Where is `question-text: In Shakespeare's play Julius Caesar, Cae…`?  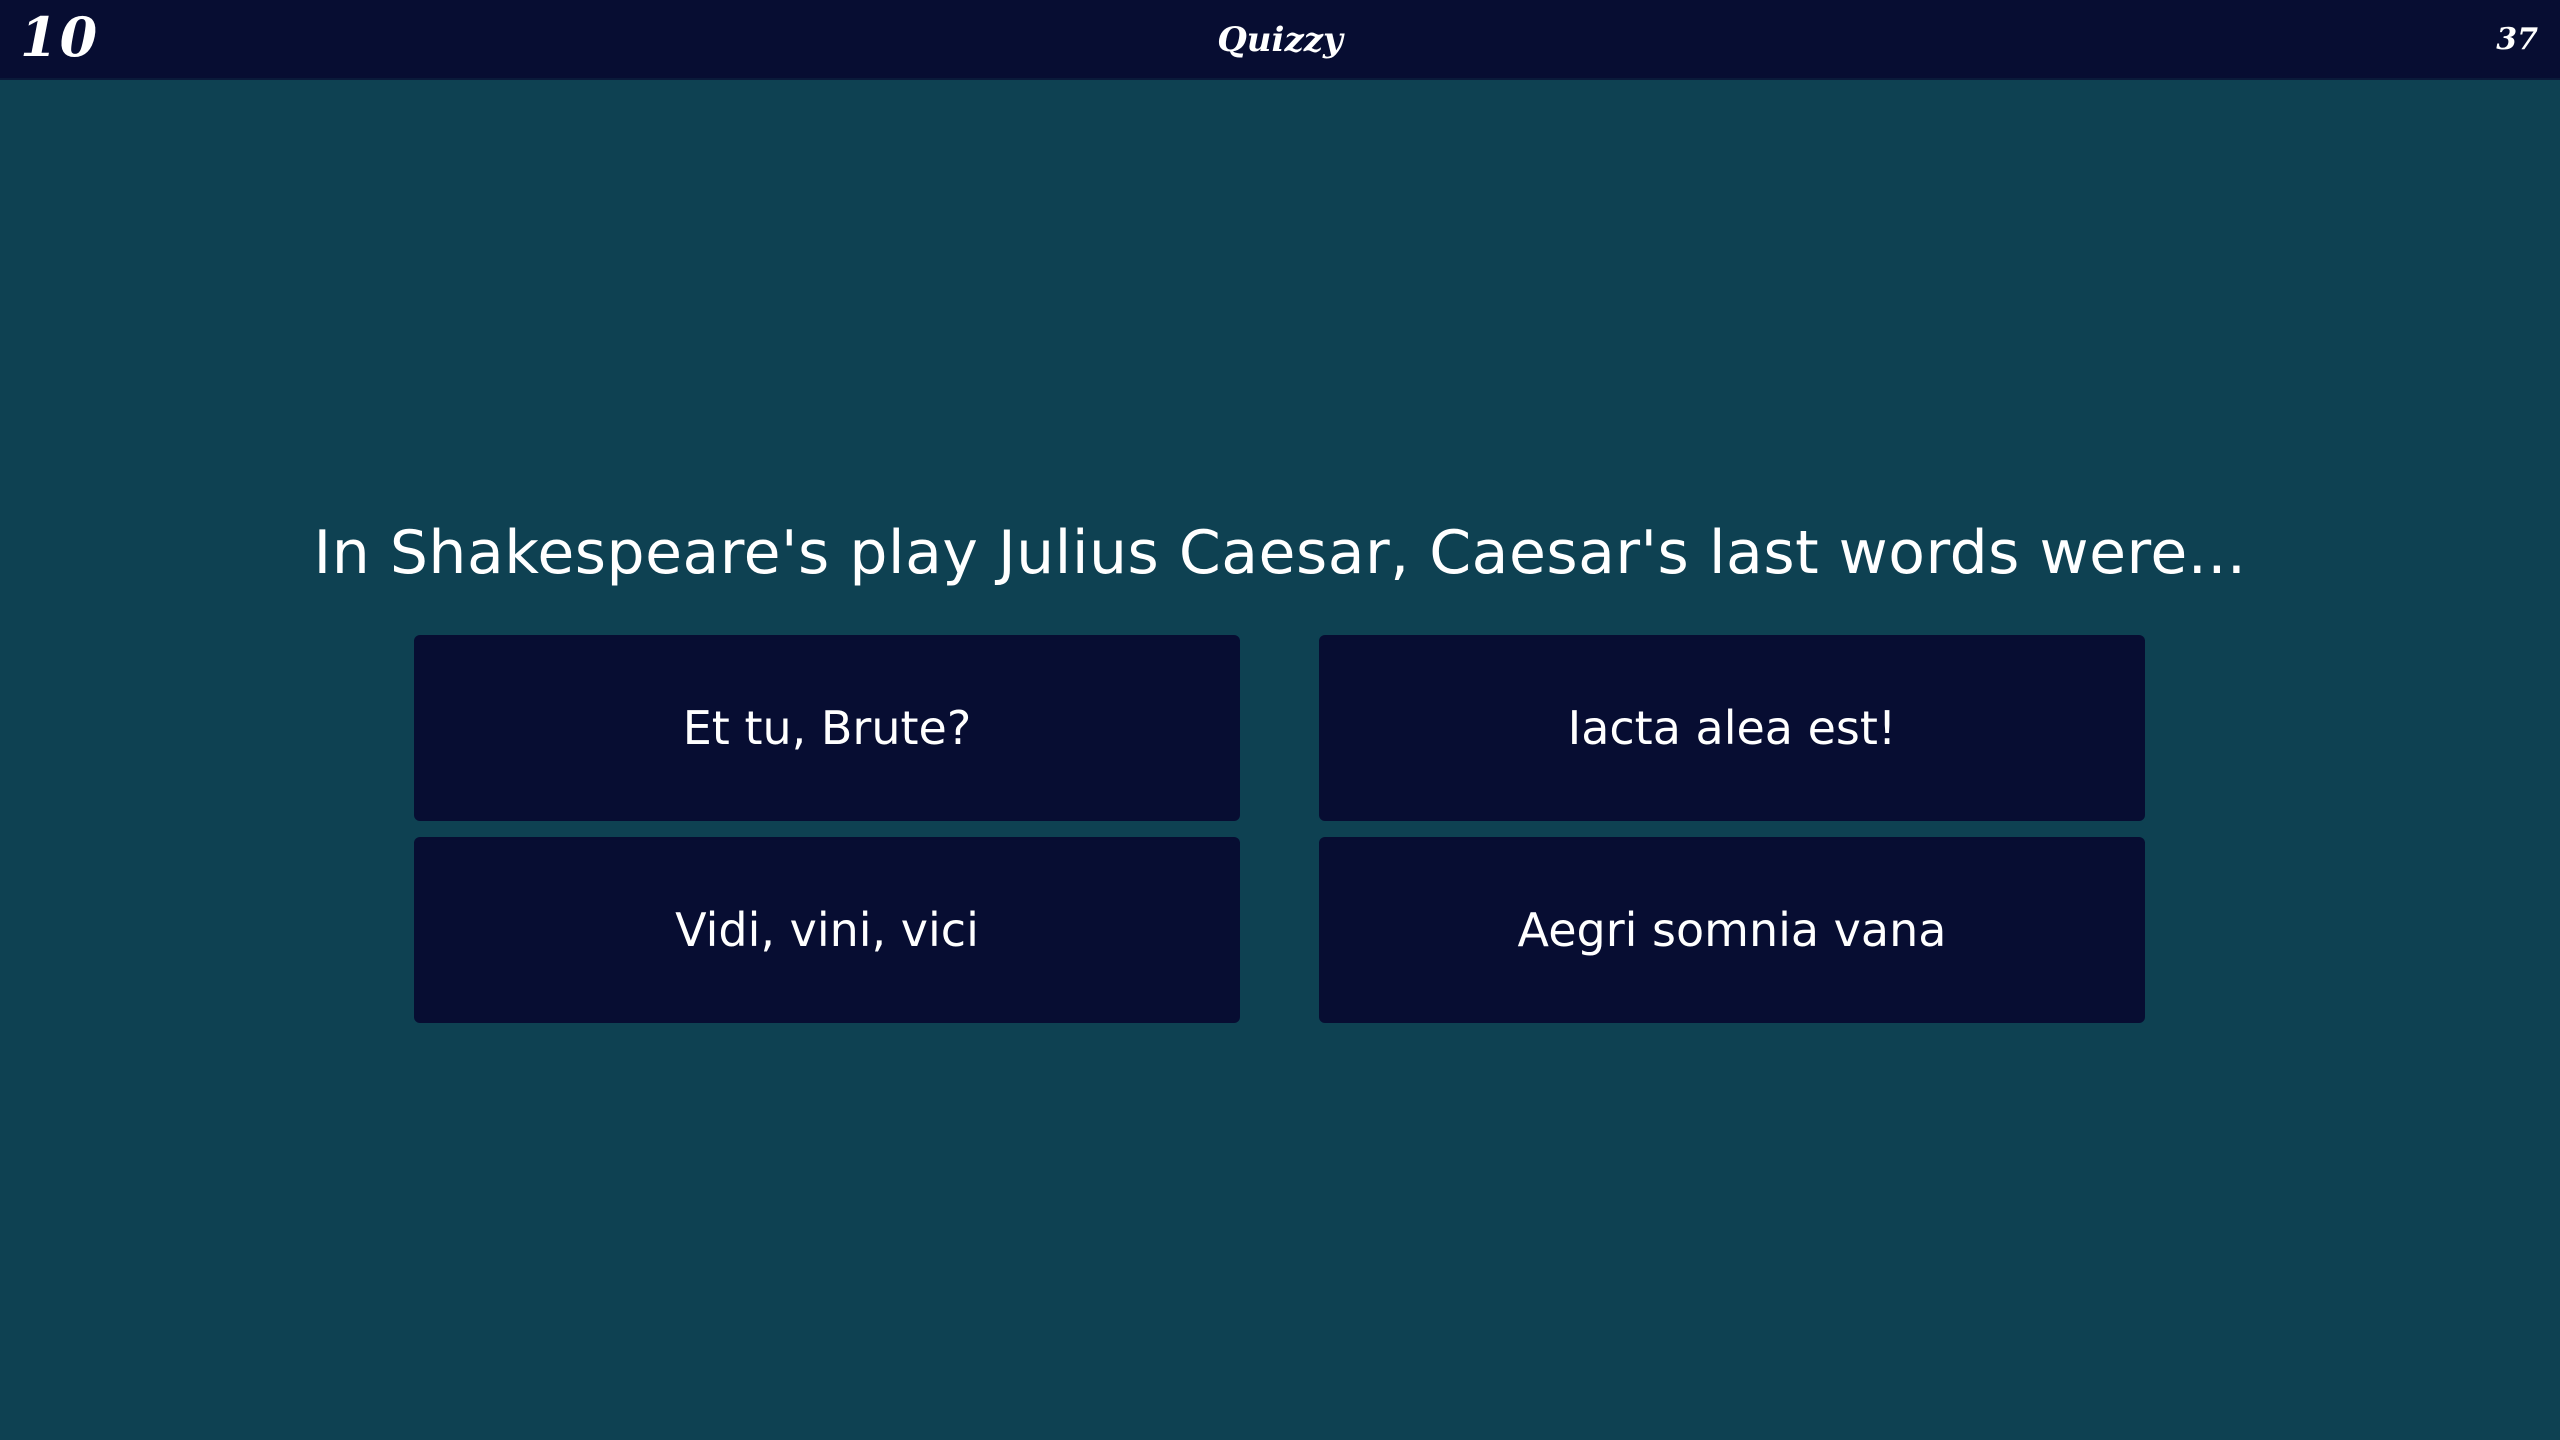
question-text: In Shakespeare's play Julius Caesar, Cae… is located at coordinates (1280, 553).